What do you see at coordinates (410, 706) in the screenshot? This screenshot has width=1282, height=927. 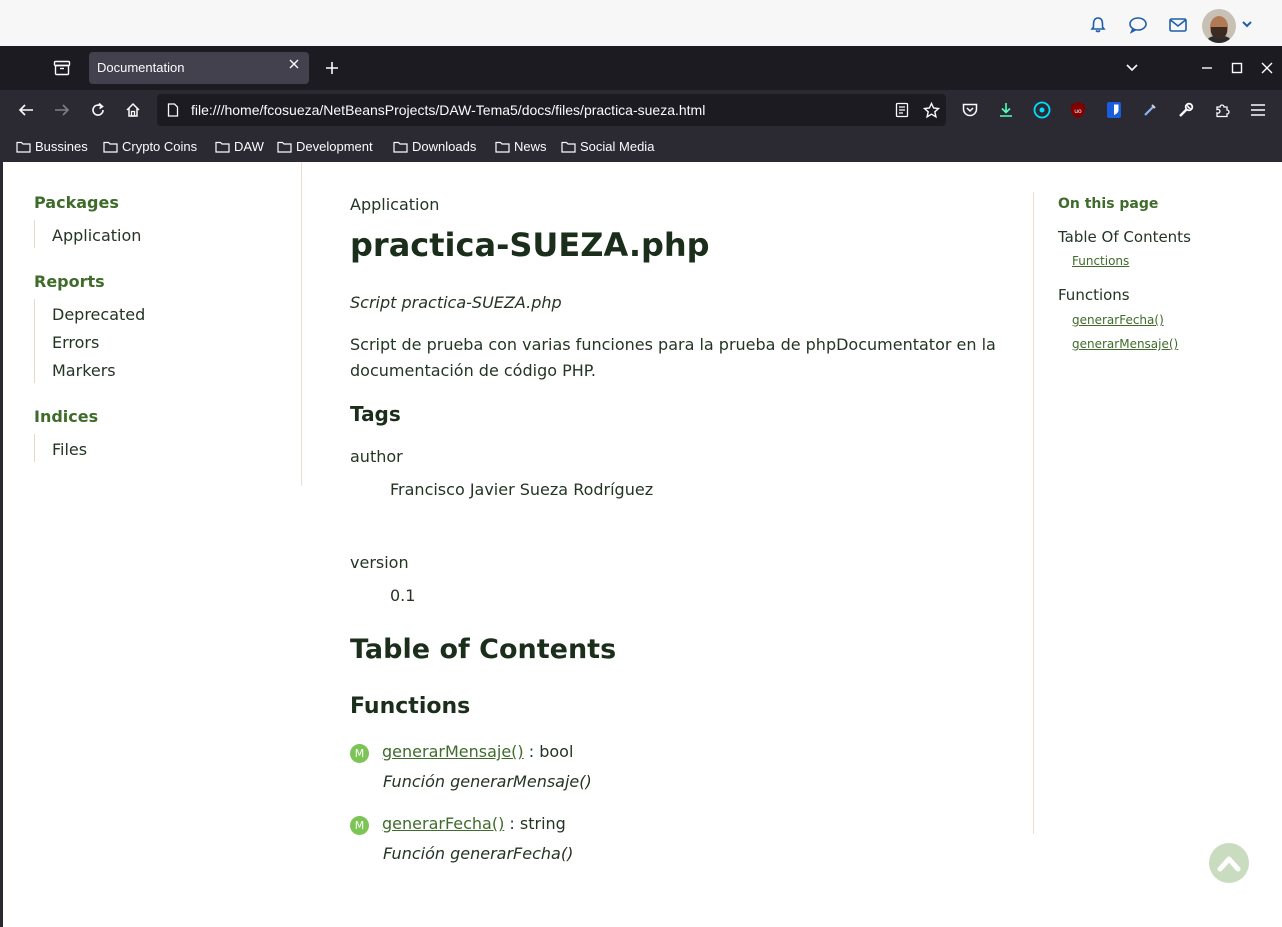 I see `functions-heading: Functions` at bounding box center [410, 706].